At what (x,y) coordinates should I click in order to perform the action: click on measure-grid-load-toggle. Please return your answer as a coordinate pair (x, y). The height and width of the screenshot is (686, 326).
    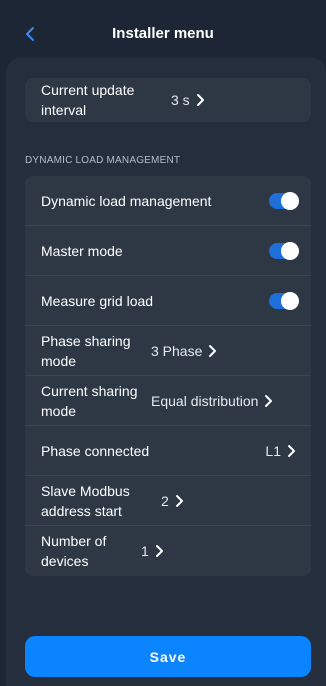
    Looking at the image, I should click on (284, 301).